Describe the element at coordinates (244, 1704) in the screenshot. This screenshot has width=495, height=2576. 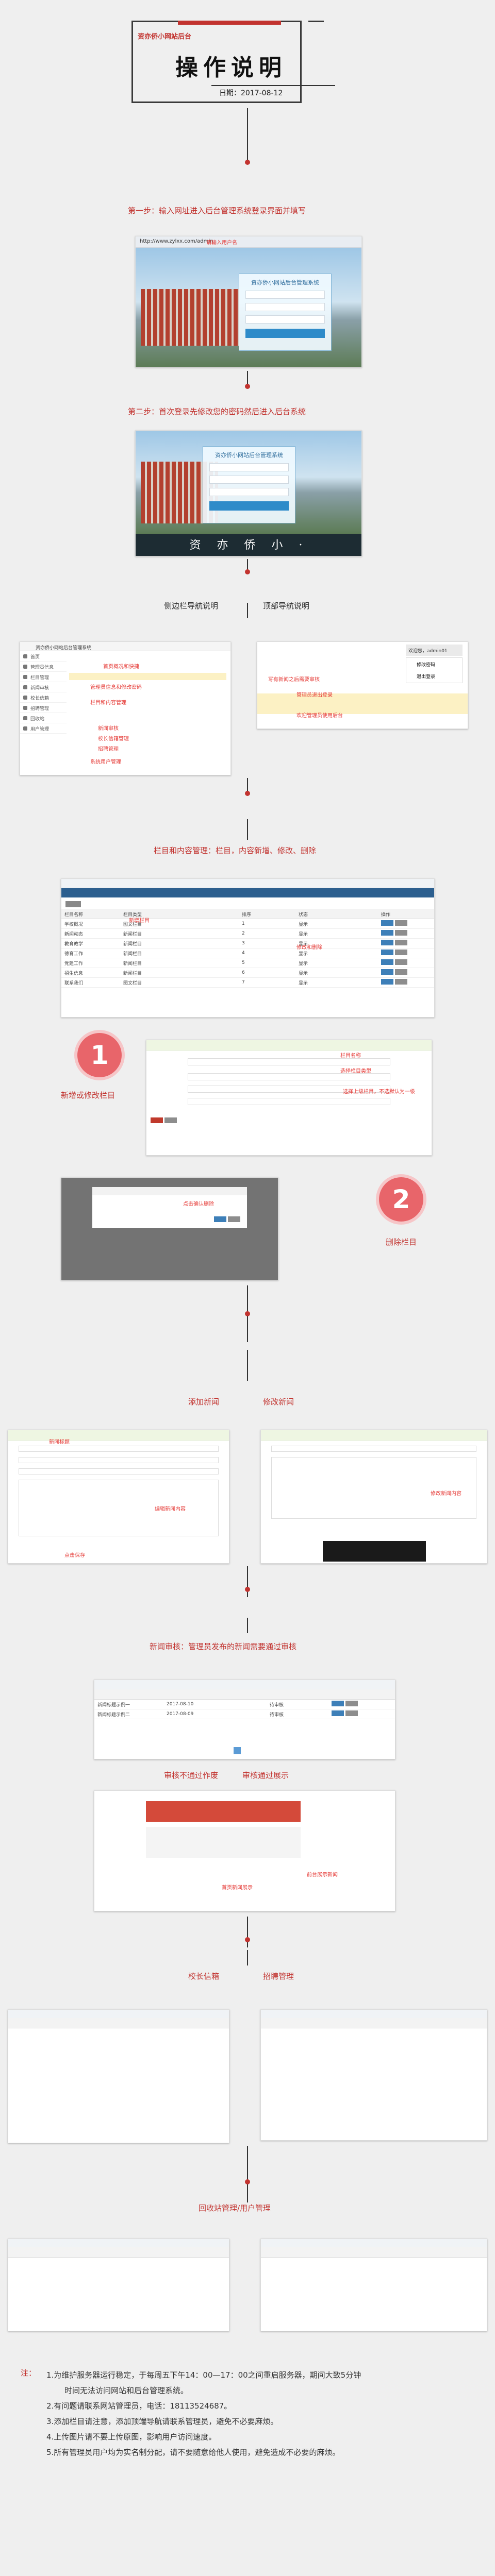
I see `table-row: 新闻标题示例一 2017-08-10 待审核` at that location.